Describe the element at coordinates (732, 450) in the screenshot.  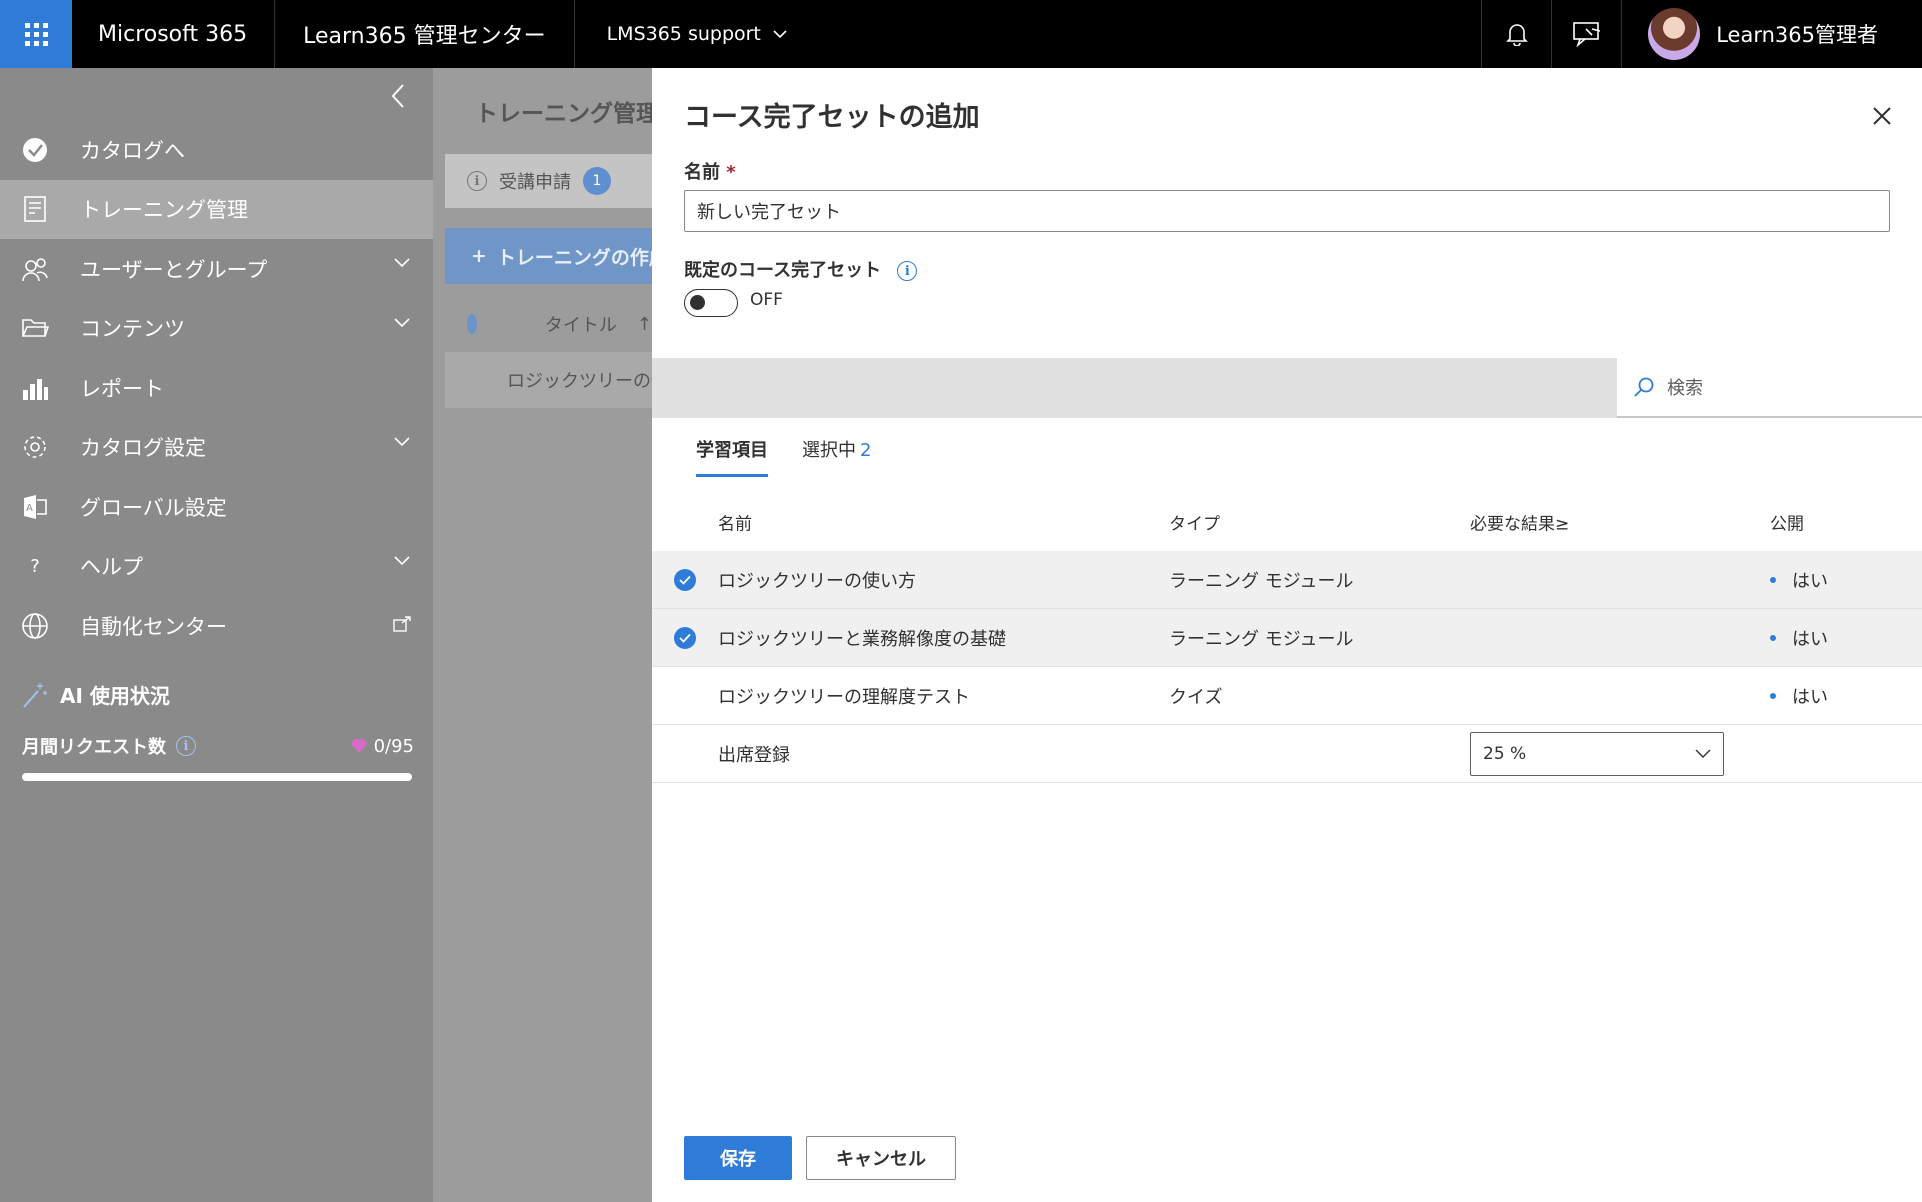
I see `tab-label: 学習項目` at that location.